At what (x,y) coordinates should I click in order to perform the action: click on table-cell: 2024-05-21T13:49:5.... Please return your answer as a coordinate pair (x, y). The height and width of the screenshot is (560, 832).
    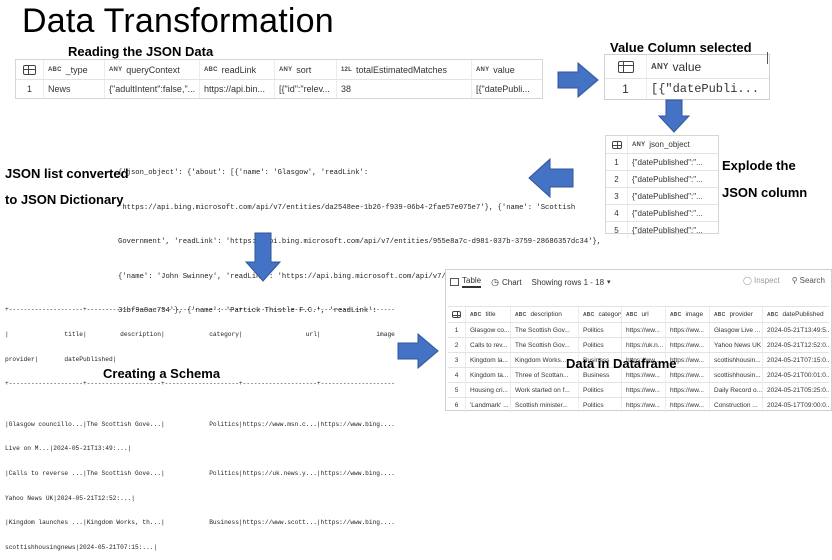
    Looking at the image, I should click on (798, 330).